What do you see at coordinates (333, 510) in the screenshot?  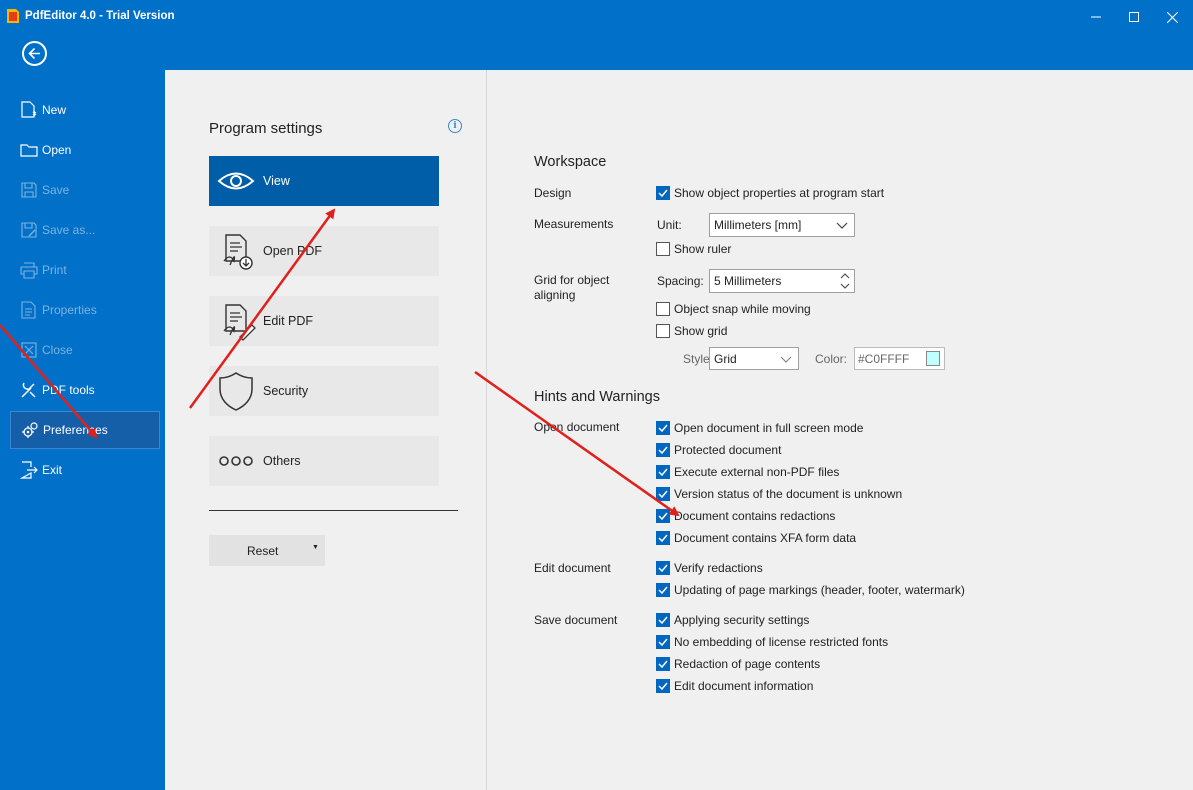 I see `panel-divider` at bounding box center [333, 510].